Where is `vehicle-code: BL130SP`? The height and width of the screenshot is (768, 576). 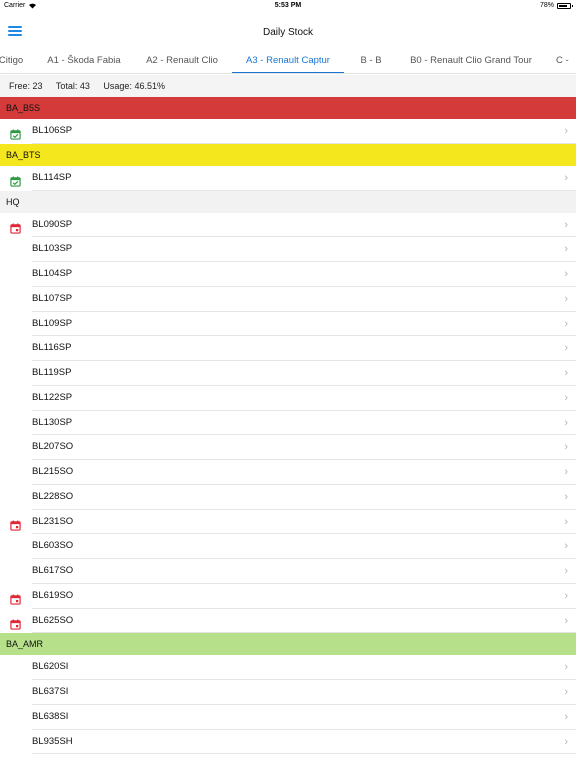 vehicle-code: BL130SP is located at coordinates (52, 422).